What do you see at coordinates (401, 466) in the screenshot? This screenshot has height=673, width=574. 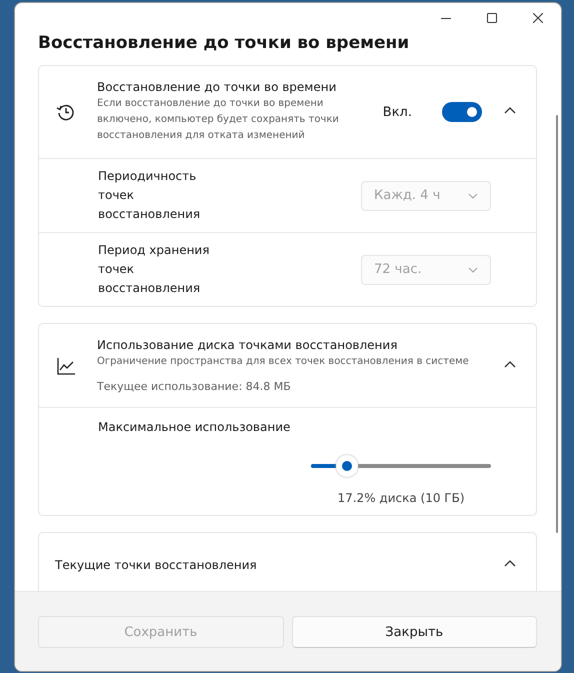 I see `usage-slider` at bounding box center [401, 466].